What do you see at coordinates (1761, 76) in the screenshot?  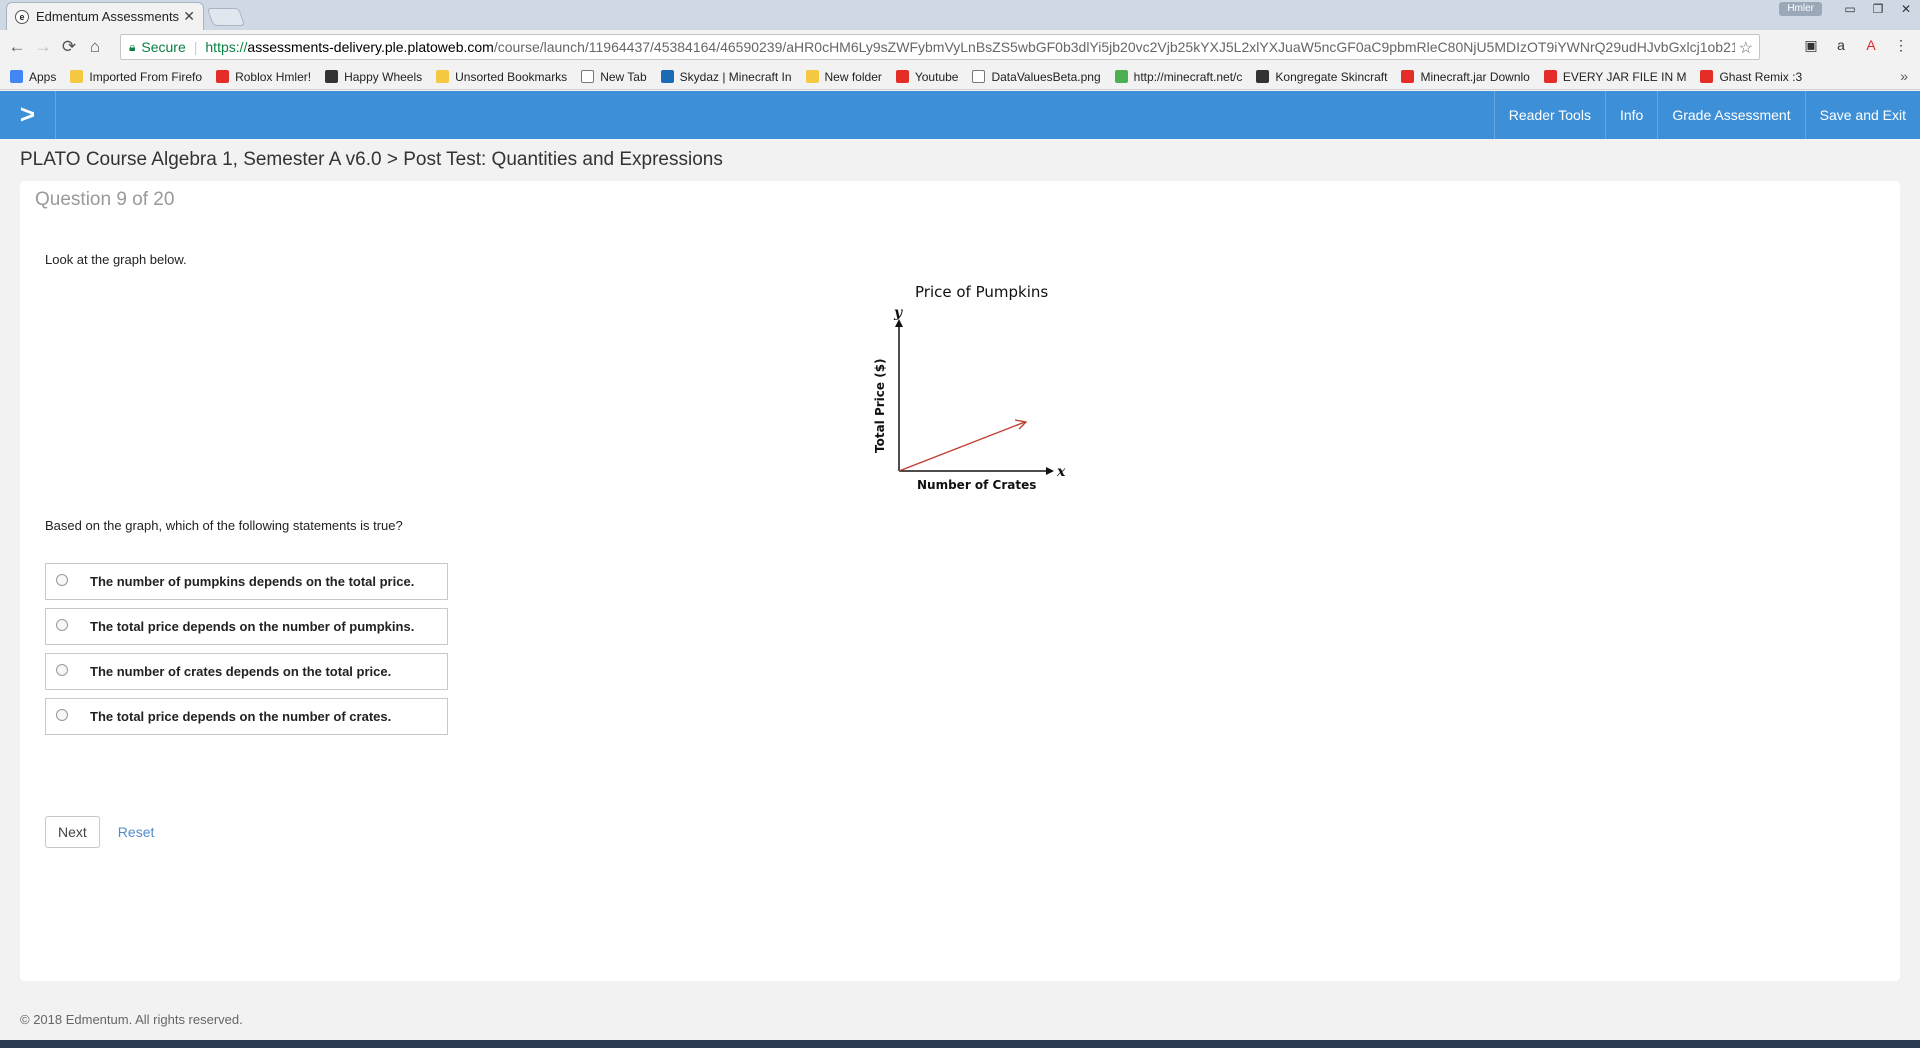 I see `bookmark-label: Ghast Remix :3` at bounding box center [1761, 76].